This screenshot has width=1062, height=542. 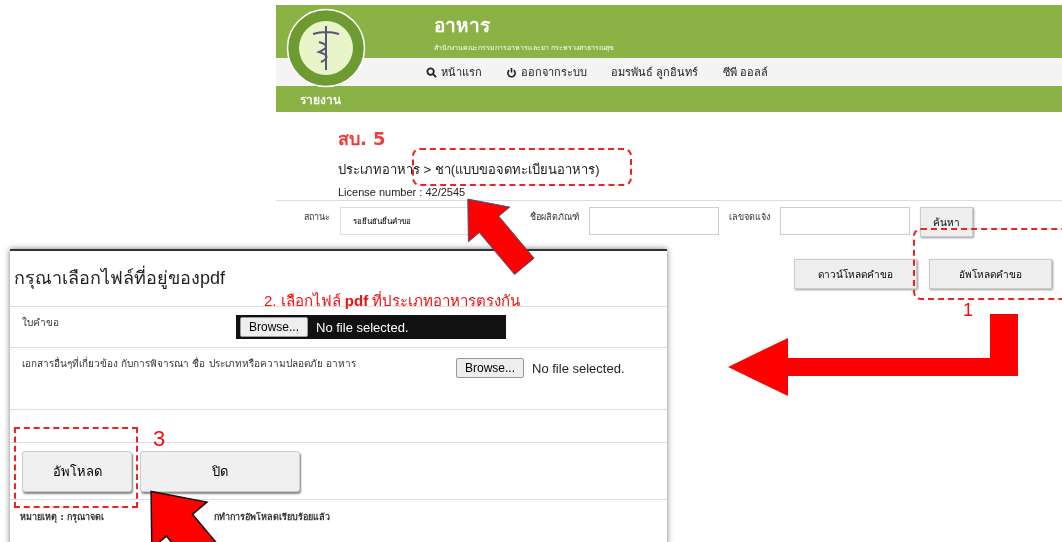 What do you see at coordinates (392, 300) in the screenshot?
I see `instruction-text: 2. เลือกไฟล์ pdf ที่ประเภทอาหารตรงกัน` at bounding box center [392, 300].